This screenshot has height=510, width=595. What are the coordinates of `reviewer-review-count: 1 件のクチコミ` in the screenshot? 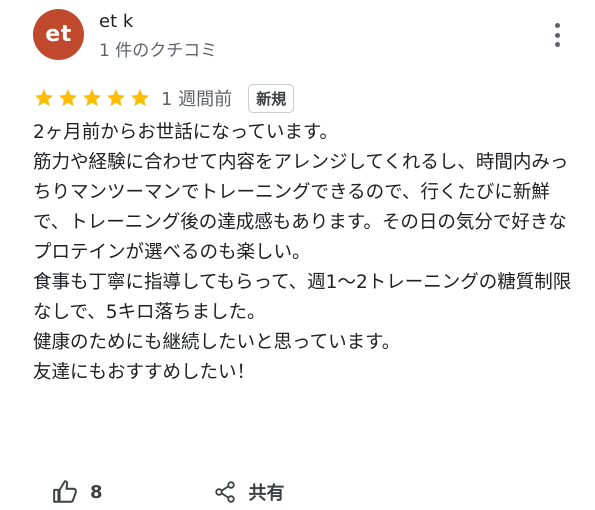 It's located at (158, 51).